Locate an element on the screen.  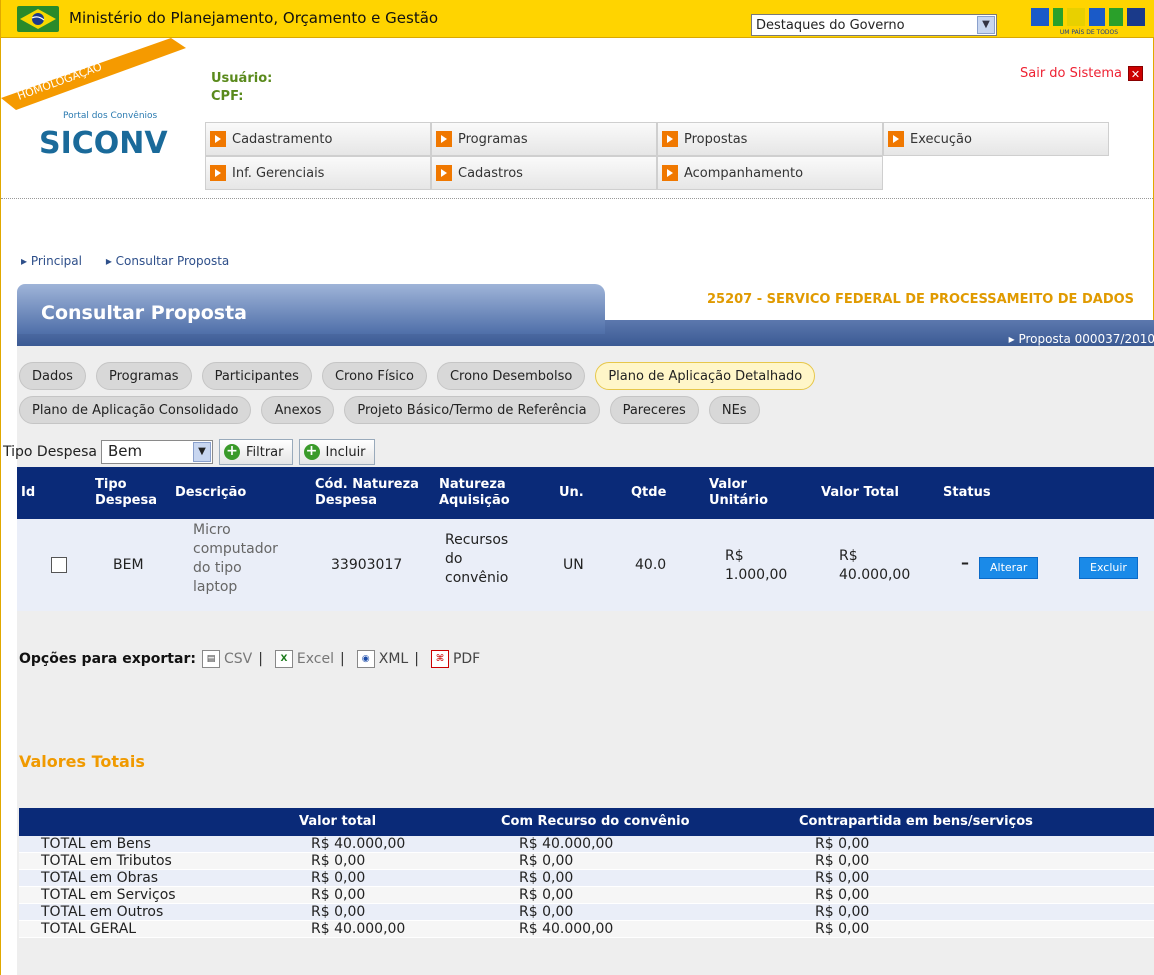
breadcrumb-item-principal: ▸ Principal is located at coordinates (56, 261).